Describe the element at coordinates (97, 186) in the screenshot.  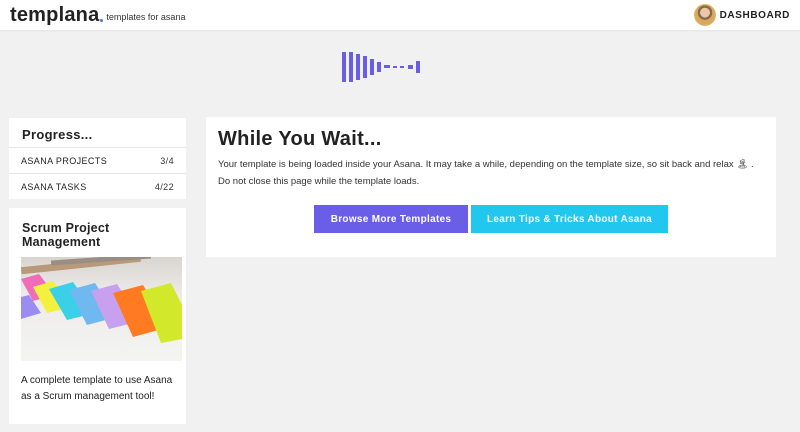
I see `progress-row-tasks: ASANA TASKS 4/22` at that location.